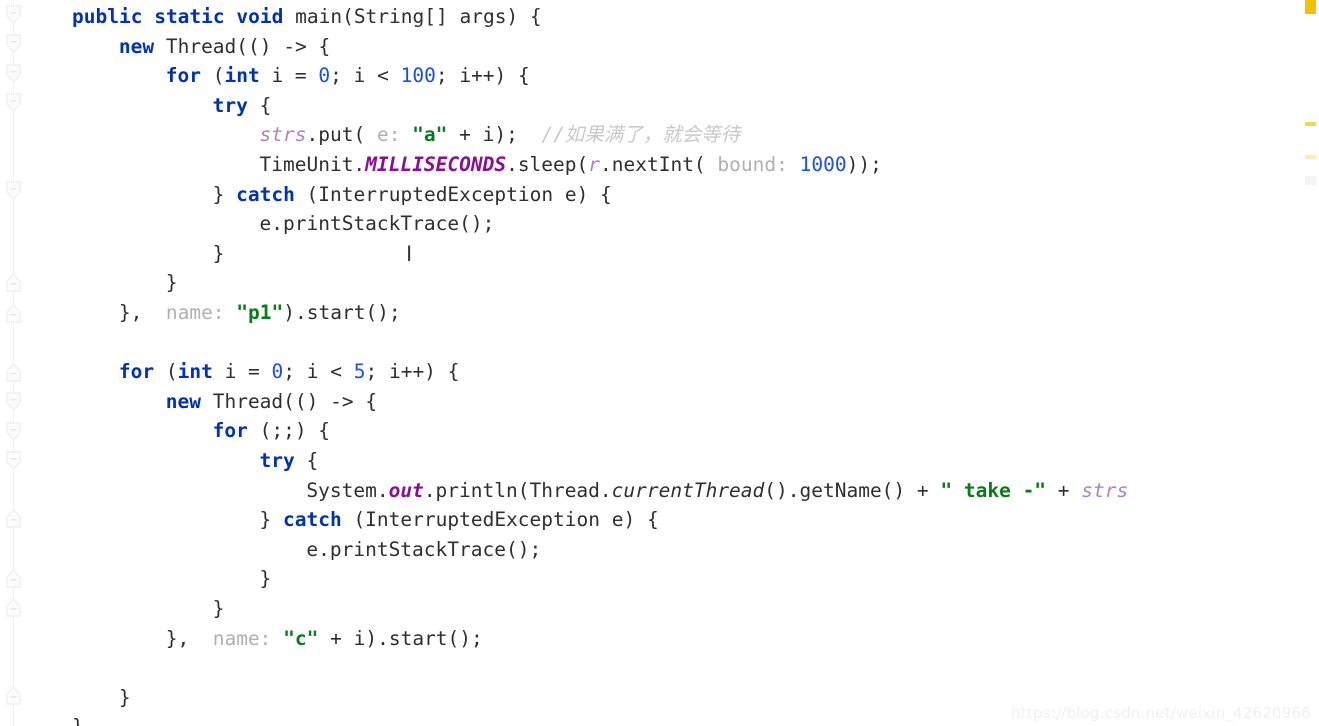 Image resolution: width=1319 pixels, height=726 pixels. I want to click on code-line: for (;;) {, so click(271, 431).